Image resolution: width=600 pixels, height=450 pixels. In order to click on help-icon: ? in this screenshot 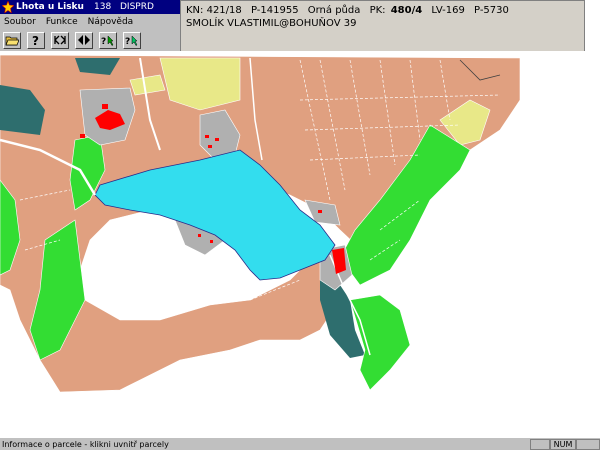, I will do `click(35, 40)`.